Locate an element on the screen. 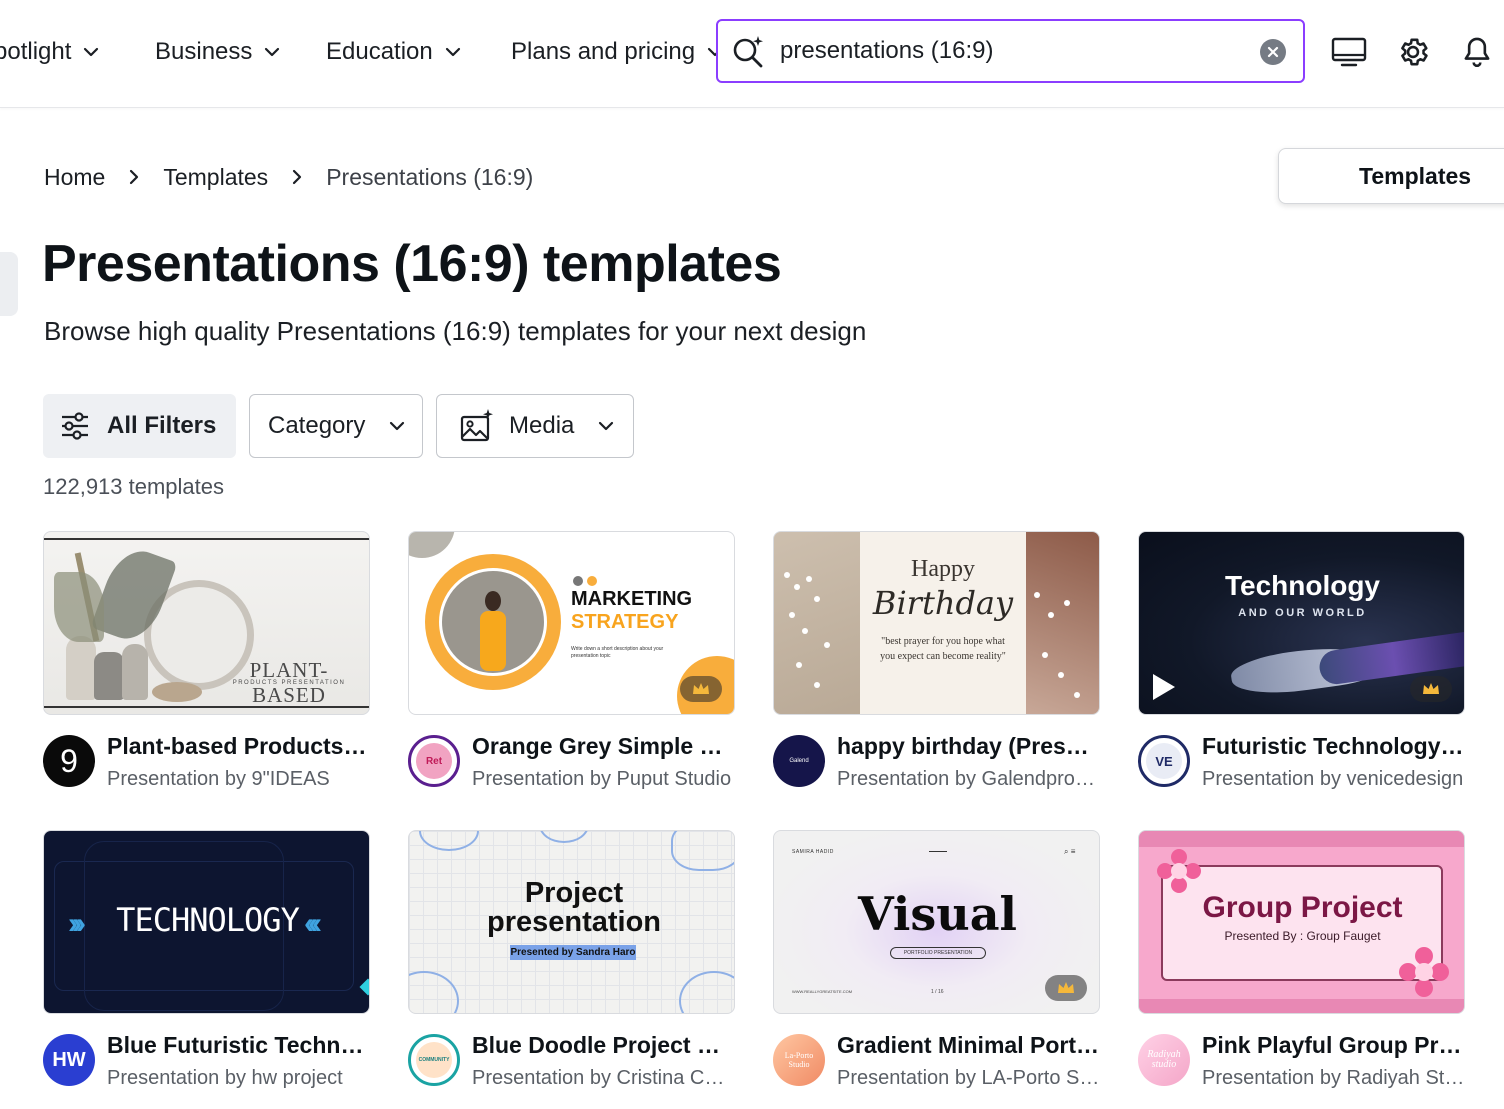 The height and width of the screenshot is (1109, 1504). avatar-text: 9 is located at coordinates (69, 760).